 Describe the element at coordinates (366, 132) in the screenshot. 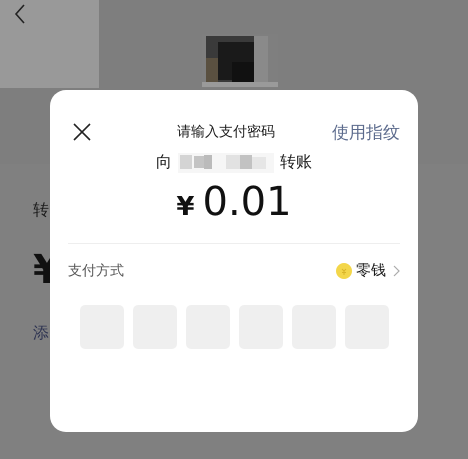

I see `fingerprint-link: 使用指纹` at that location.